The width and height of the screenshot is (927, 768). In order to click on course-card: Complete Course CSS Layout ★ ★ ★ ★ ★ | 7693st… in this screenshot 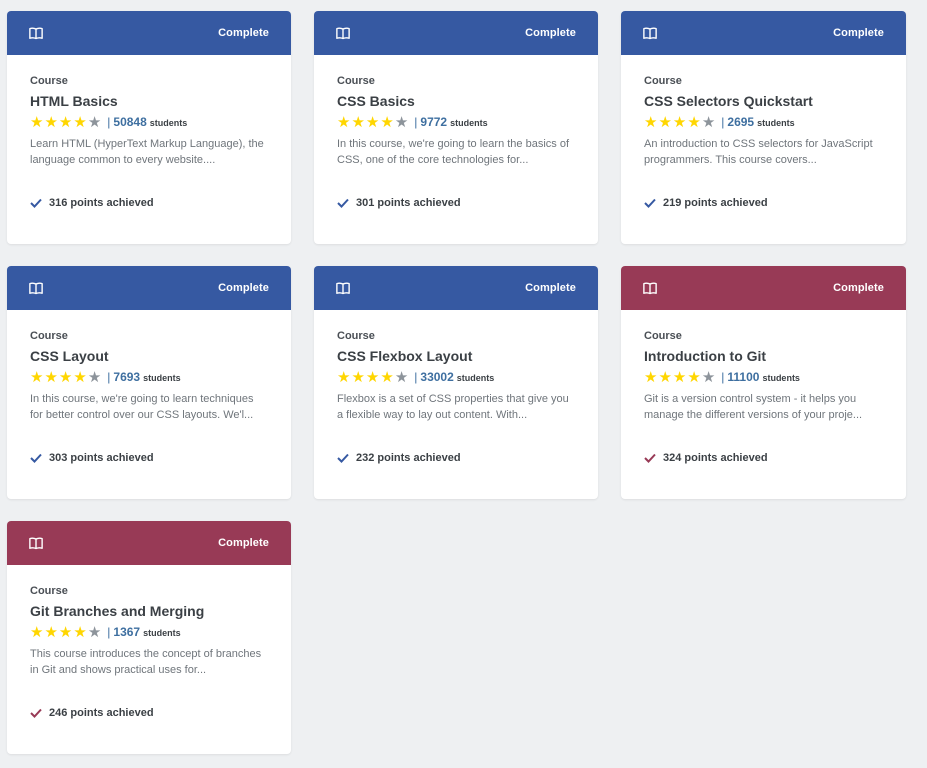, I will do `click(149, 382)`.